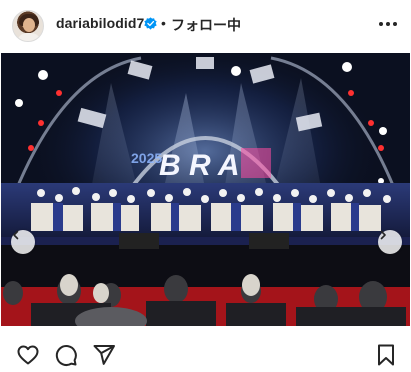 This screenshot has height=372, width=411. What do you see at coordinates (150, 23) in the screenshot?
I see `verified-badge-icon` at bounding box center [150, 23].